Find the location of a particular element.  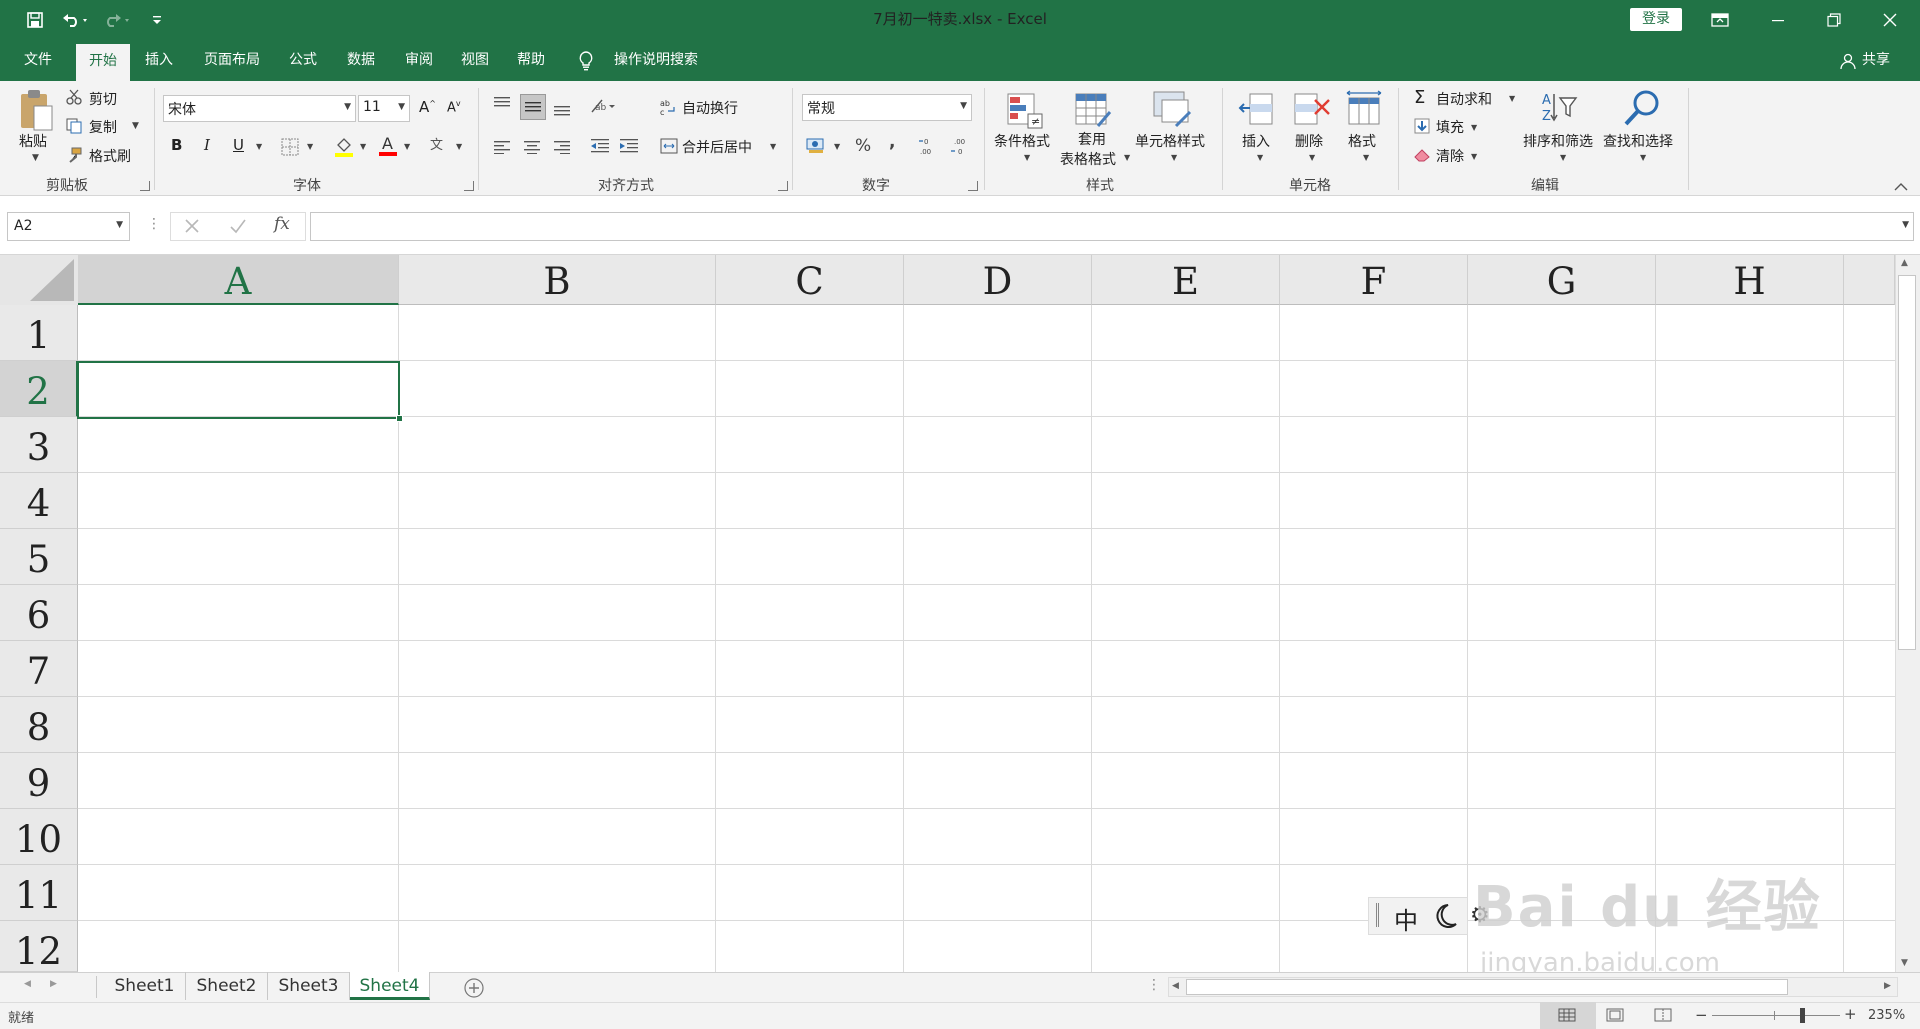

select-all-corner is located at coordinates (39, 280).